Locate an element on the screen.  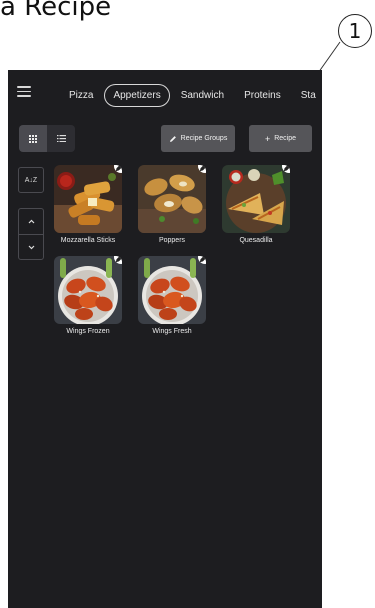
recipe-groups-button: Recipe Groups is located at coordinates (198, 138).